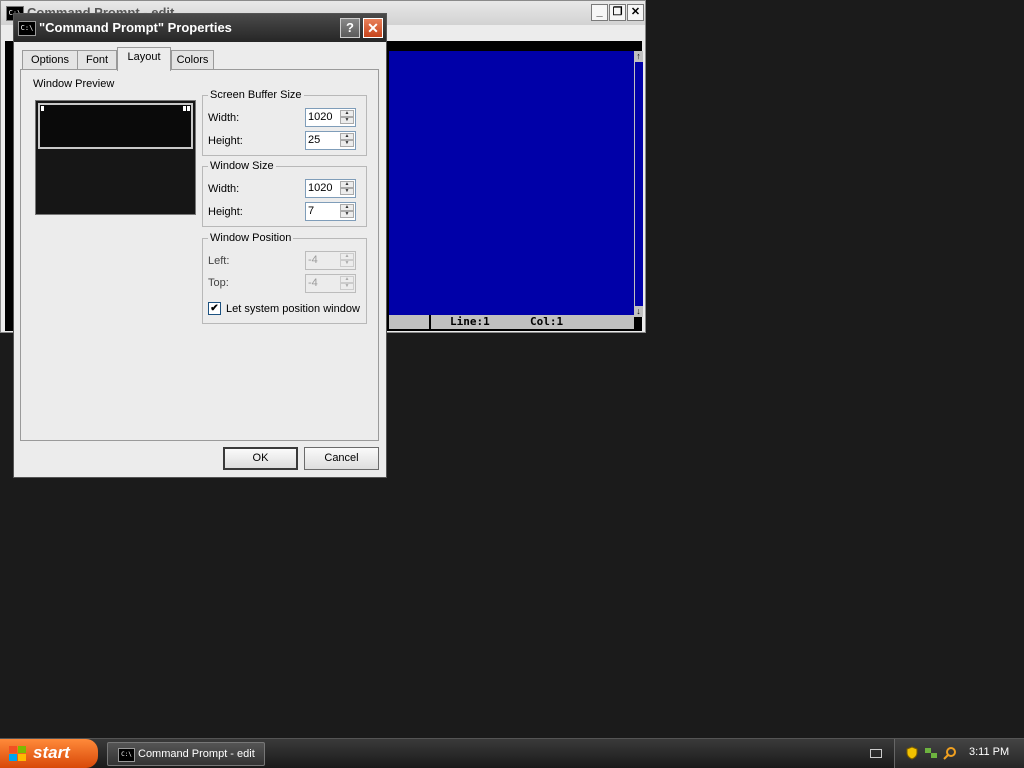 Image resolution: width=1024 pixels, height=768 pixels. I want to click on window-height-value: 7, so click(311, 211).